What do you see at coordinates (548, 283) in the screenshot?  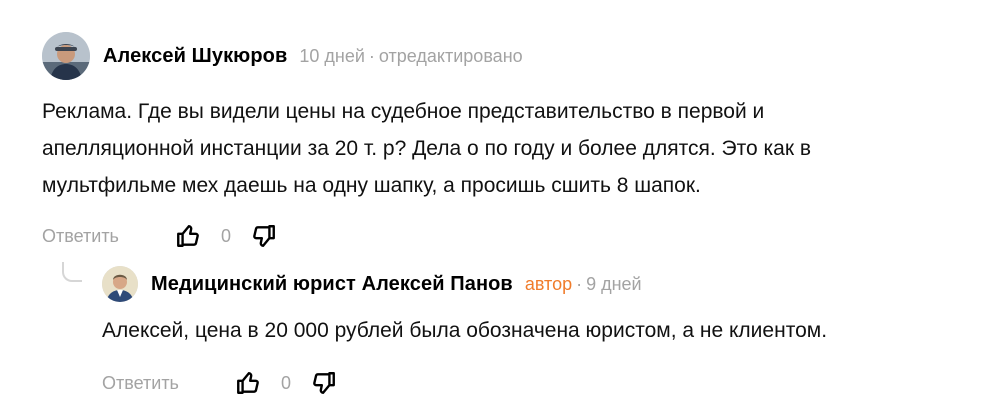 I see `author-badge: автор` at bounding box center [548, 283].